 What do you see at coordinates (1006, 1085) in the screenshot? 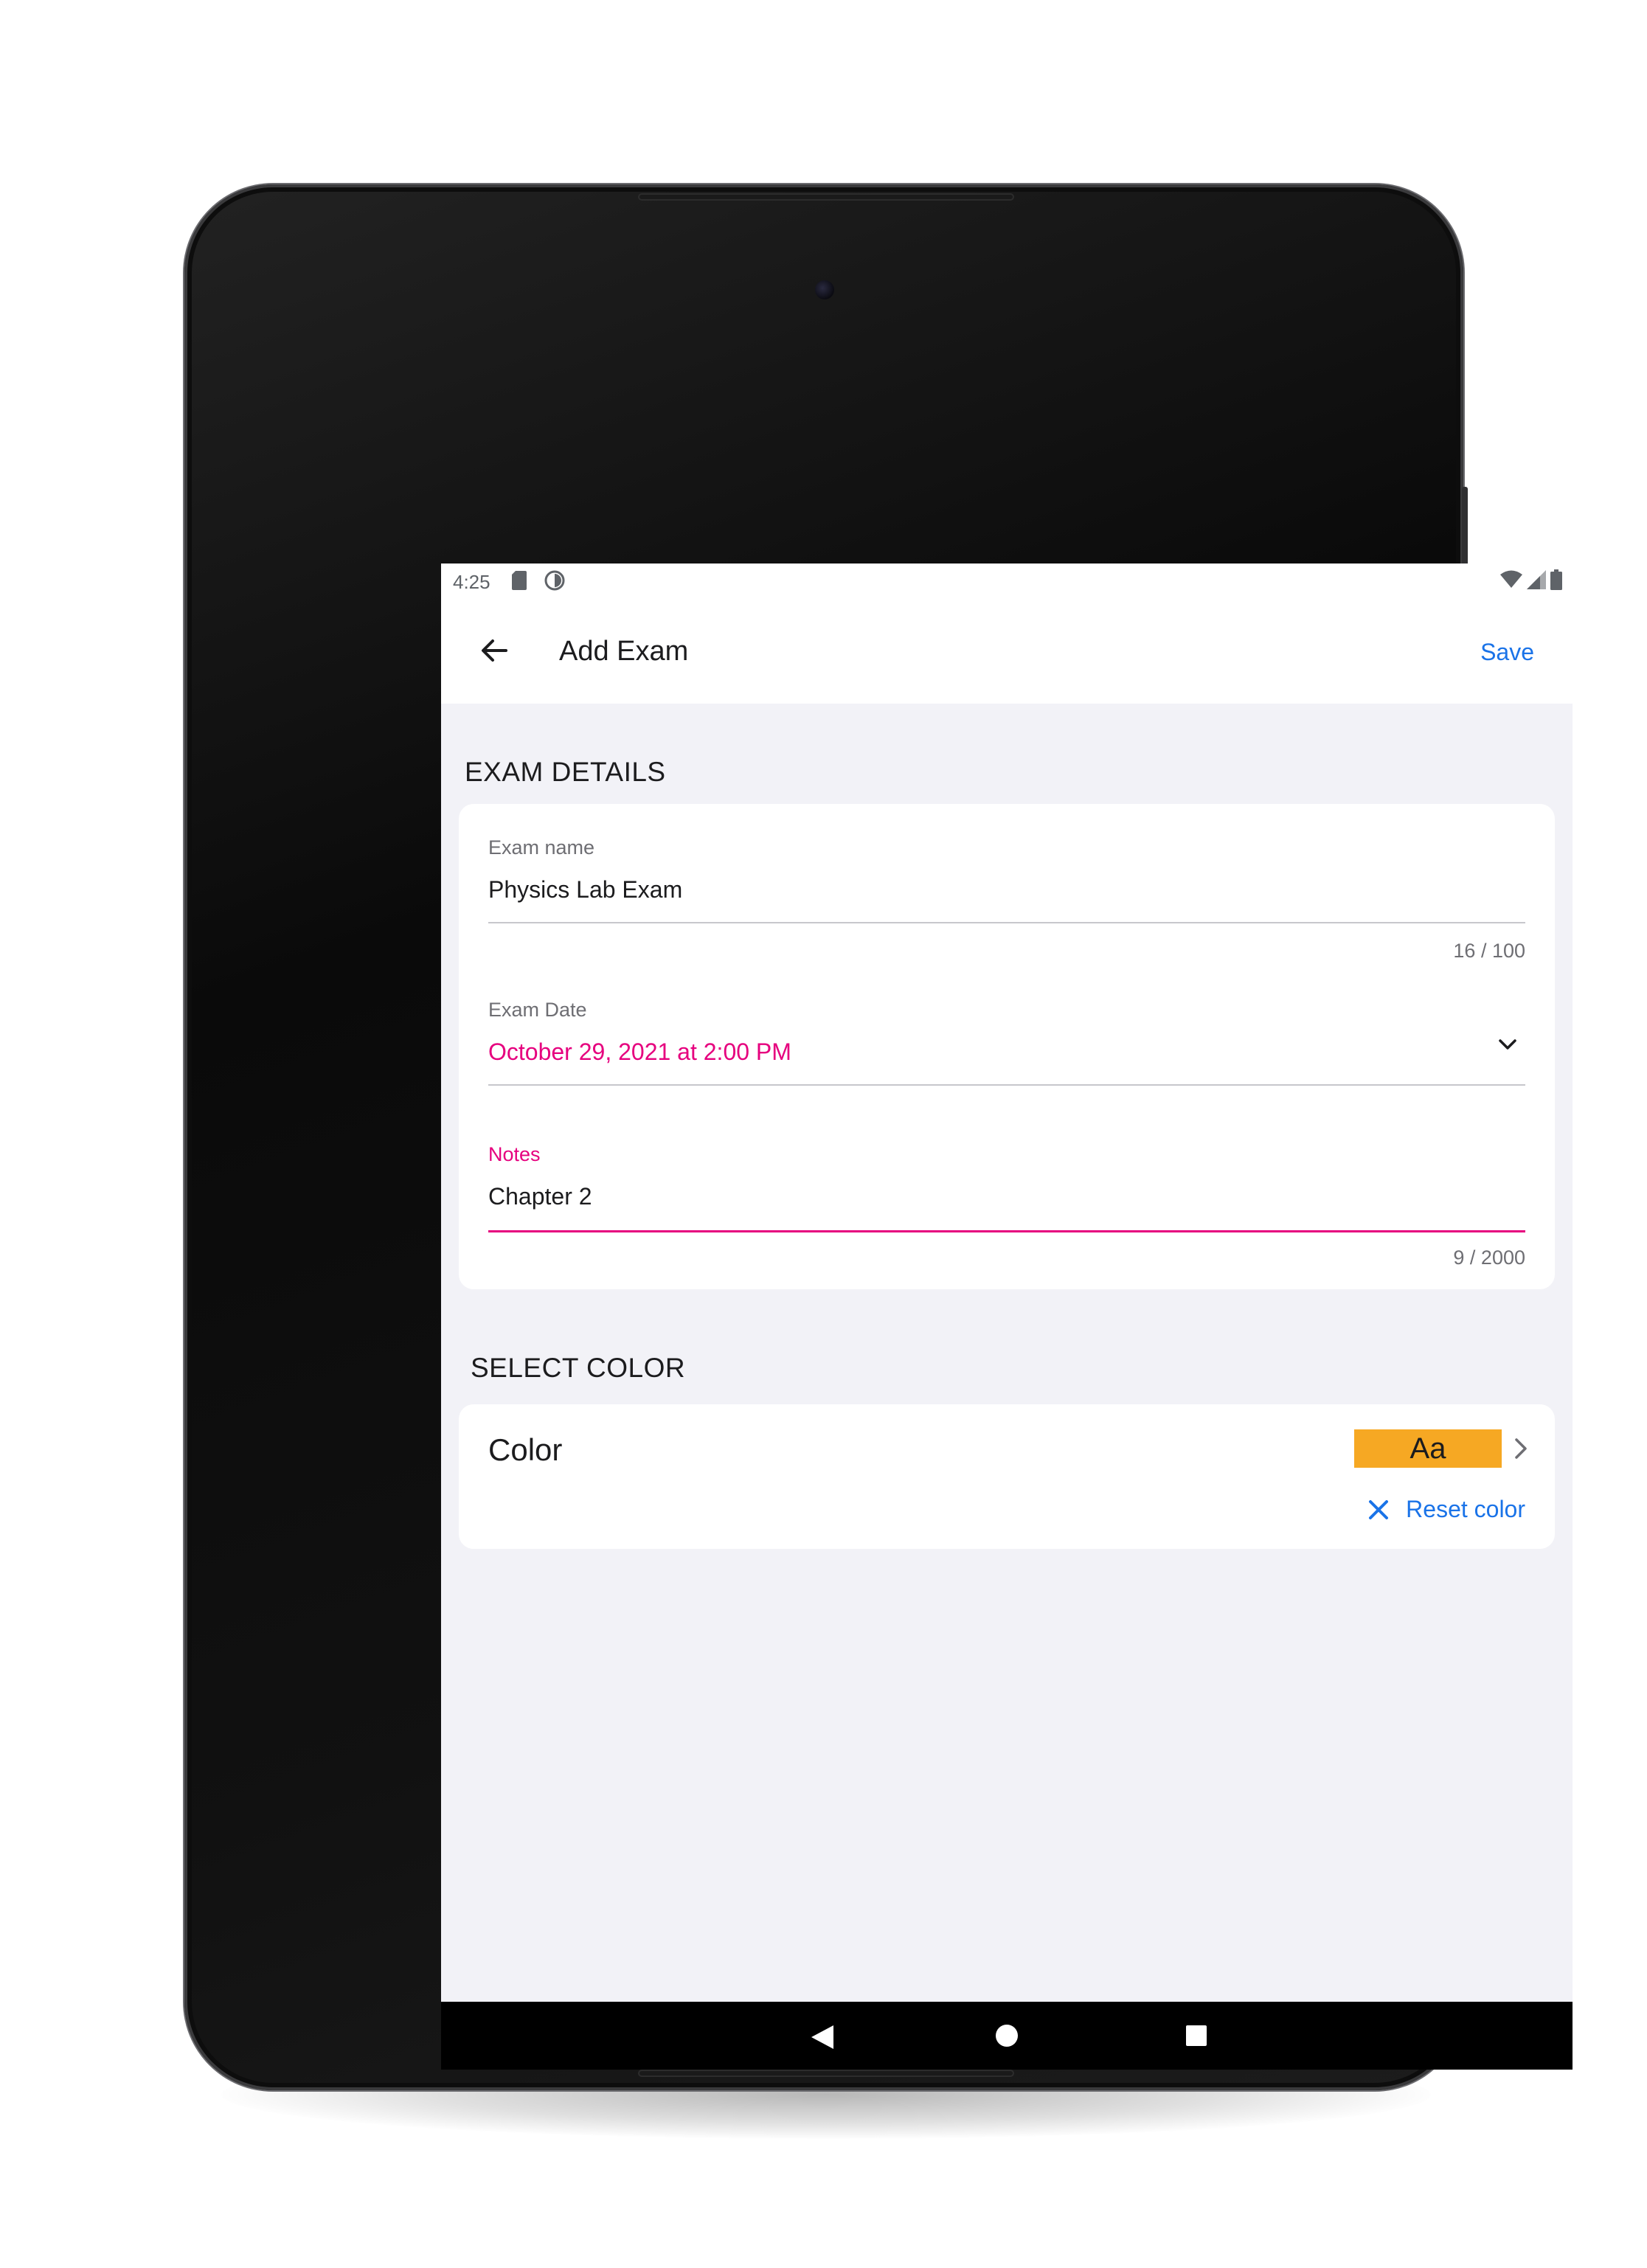
I see `exam-date-underline` at bounding box center [1006, 1085].